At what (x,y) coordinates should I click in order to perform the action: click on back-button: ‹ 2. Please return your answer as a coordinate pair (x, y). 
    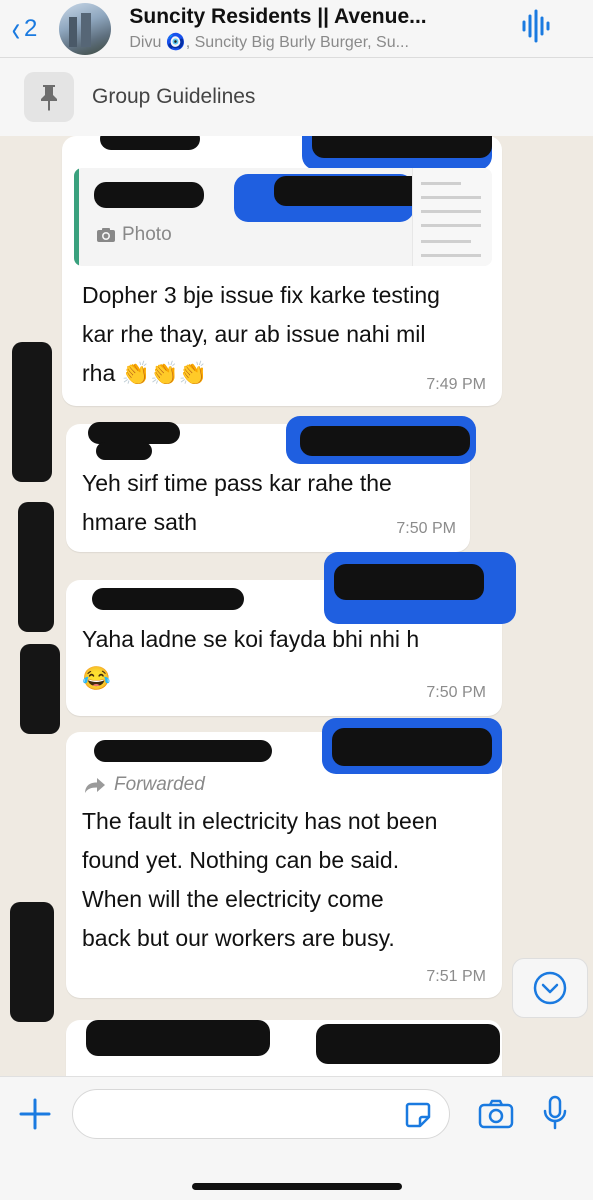
    Looking at the image, I should click on (24, 28).